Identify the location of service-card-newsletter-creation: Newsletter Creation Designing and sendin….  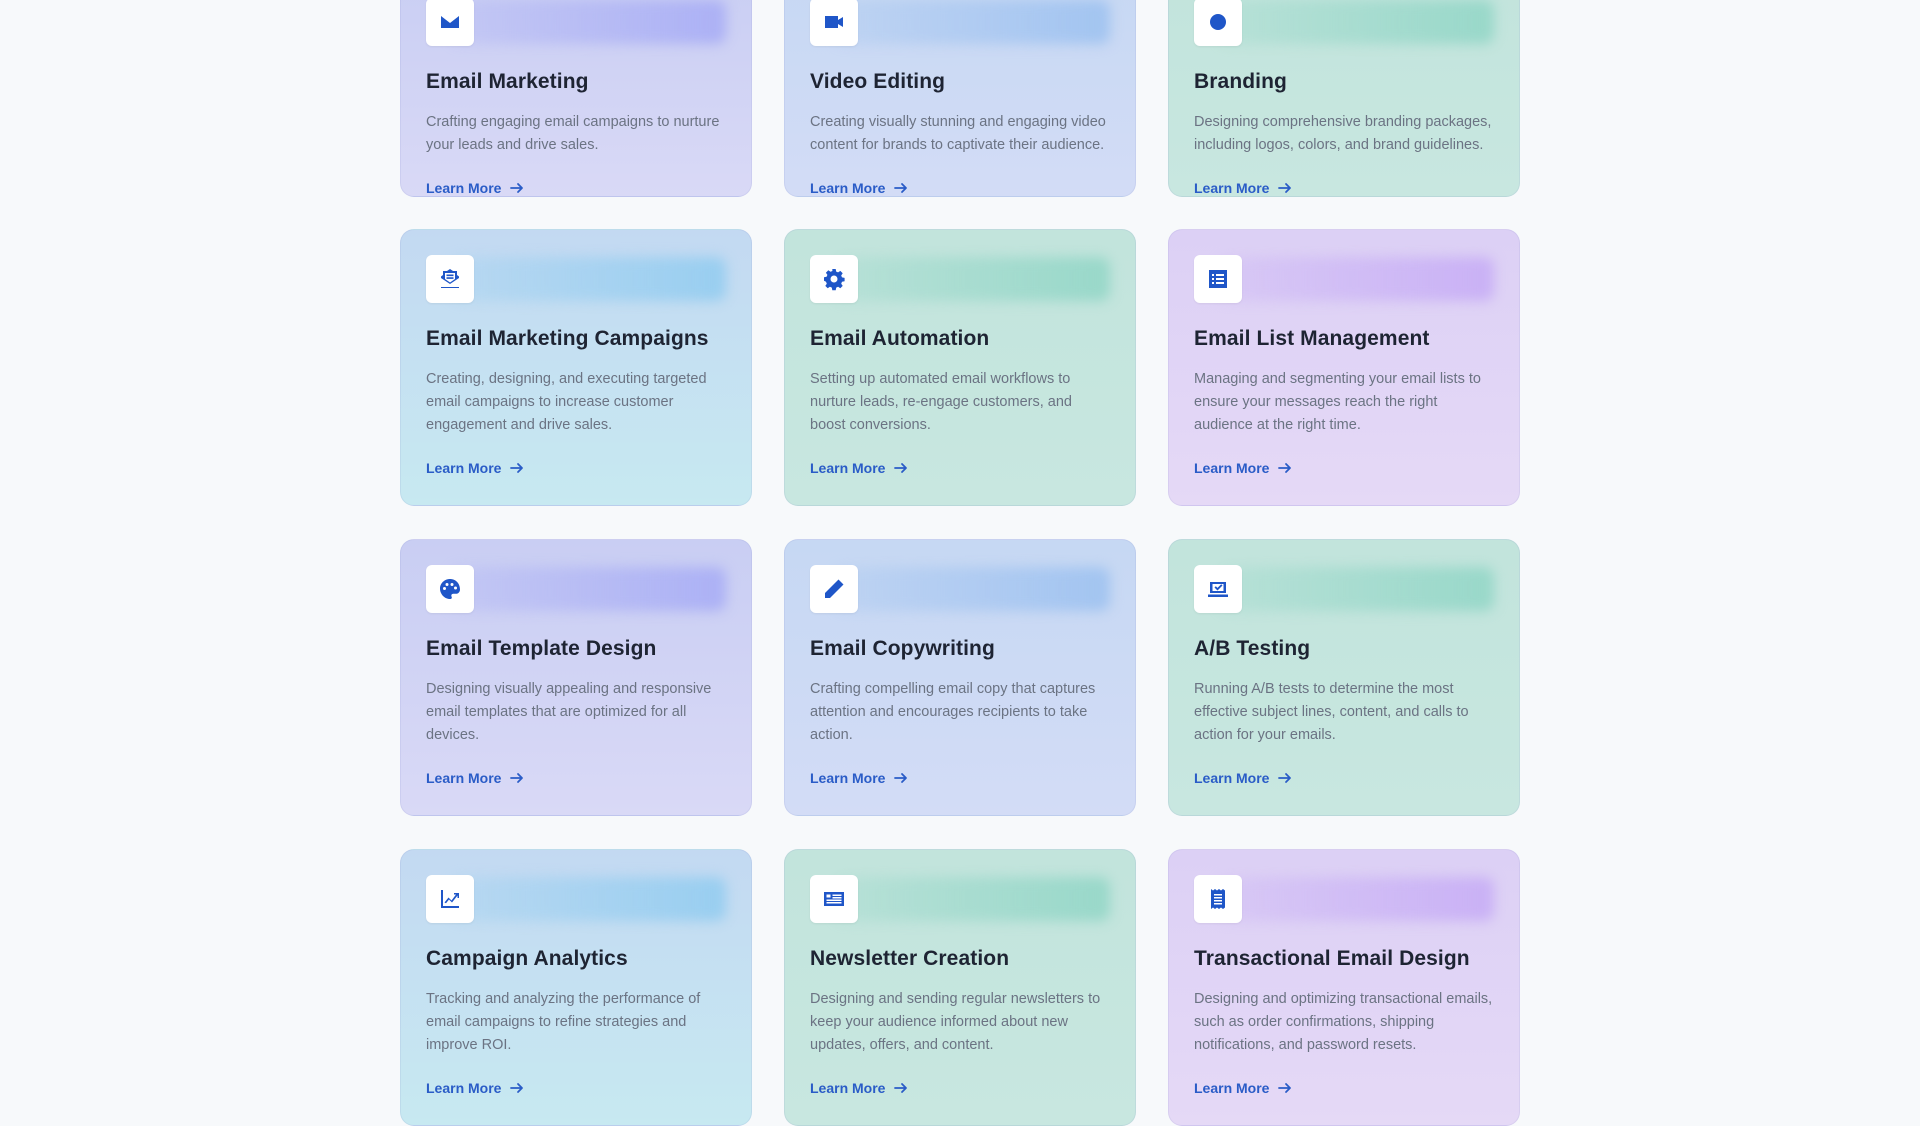
(960, 987).